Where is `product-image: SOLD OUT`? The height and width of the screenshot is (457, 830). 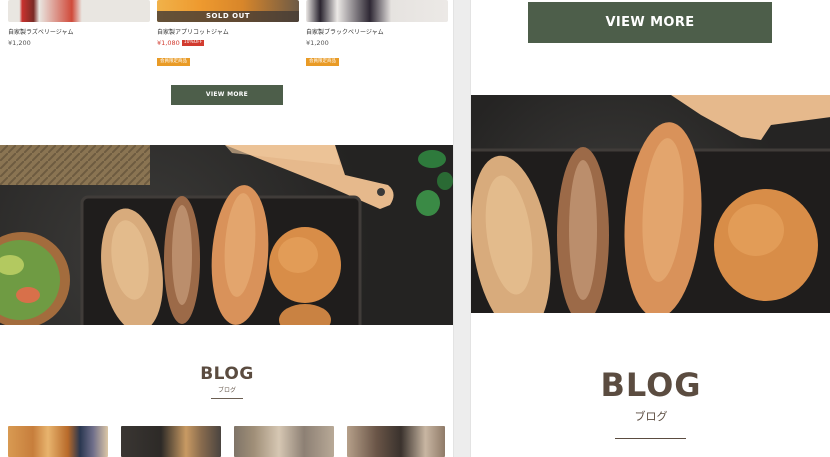
product-image: SOLD OUT is located at coordinates (228, 11).